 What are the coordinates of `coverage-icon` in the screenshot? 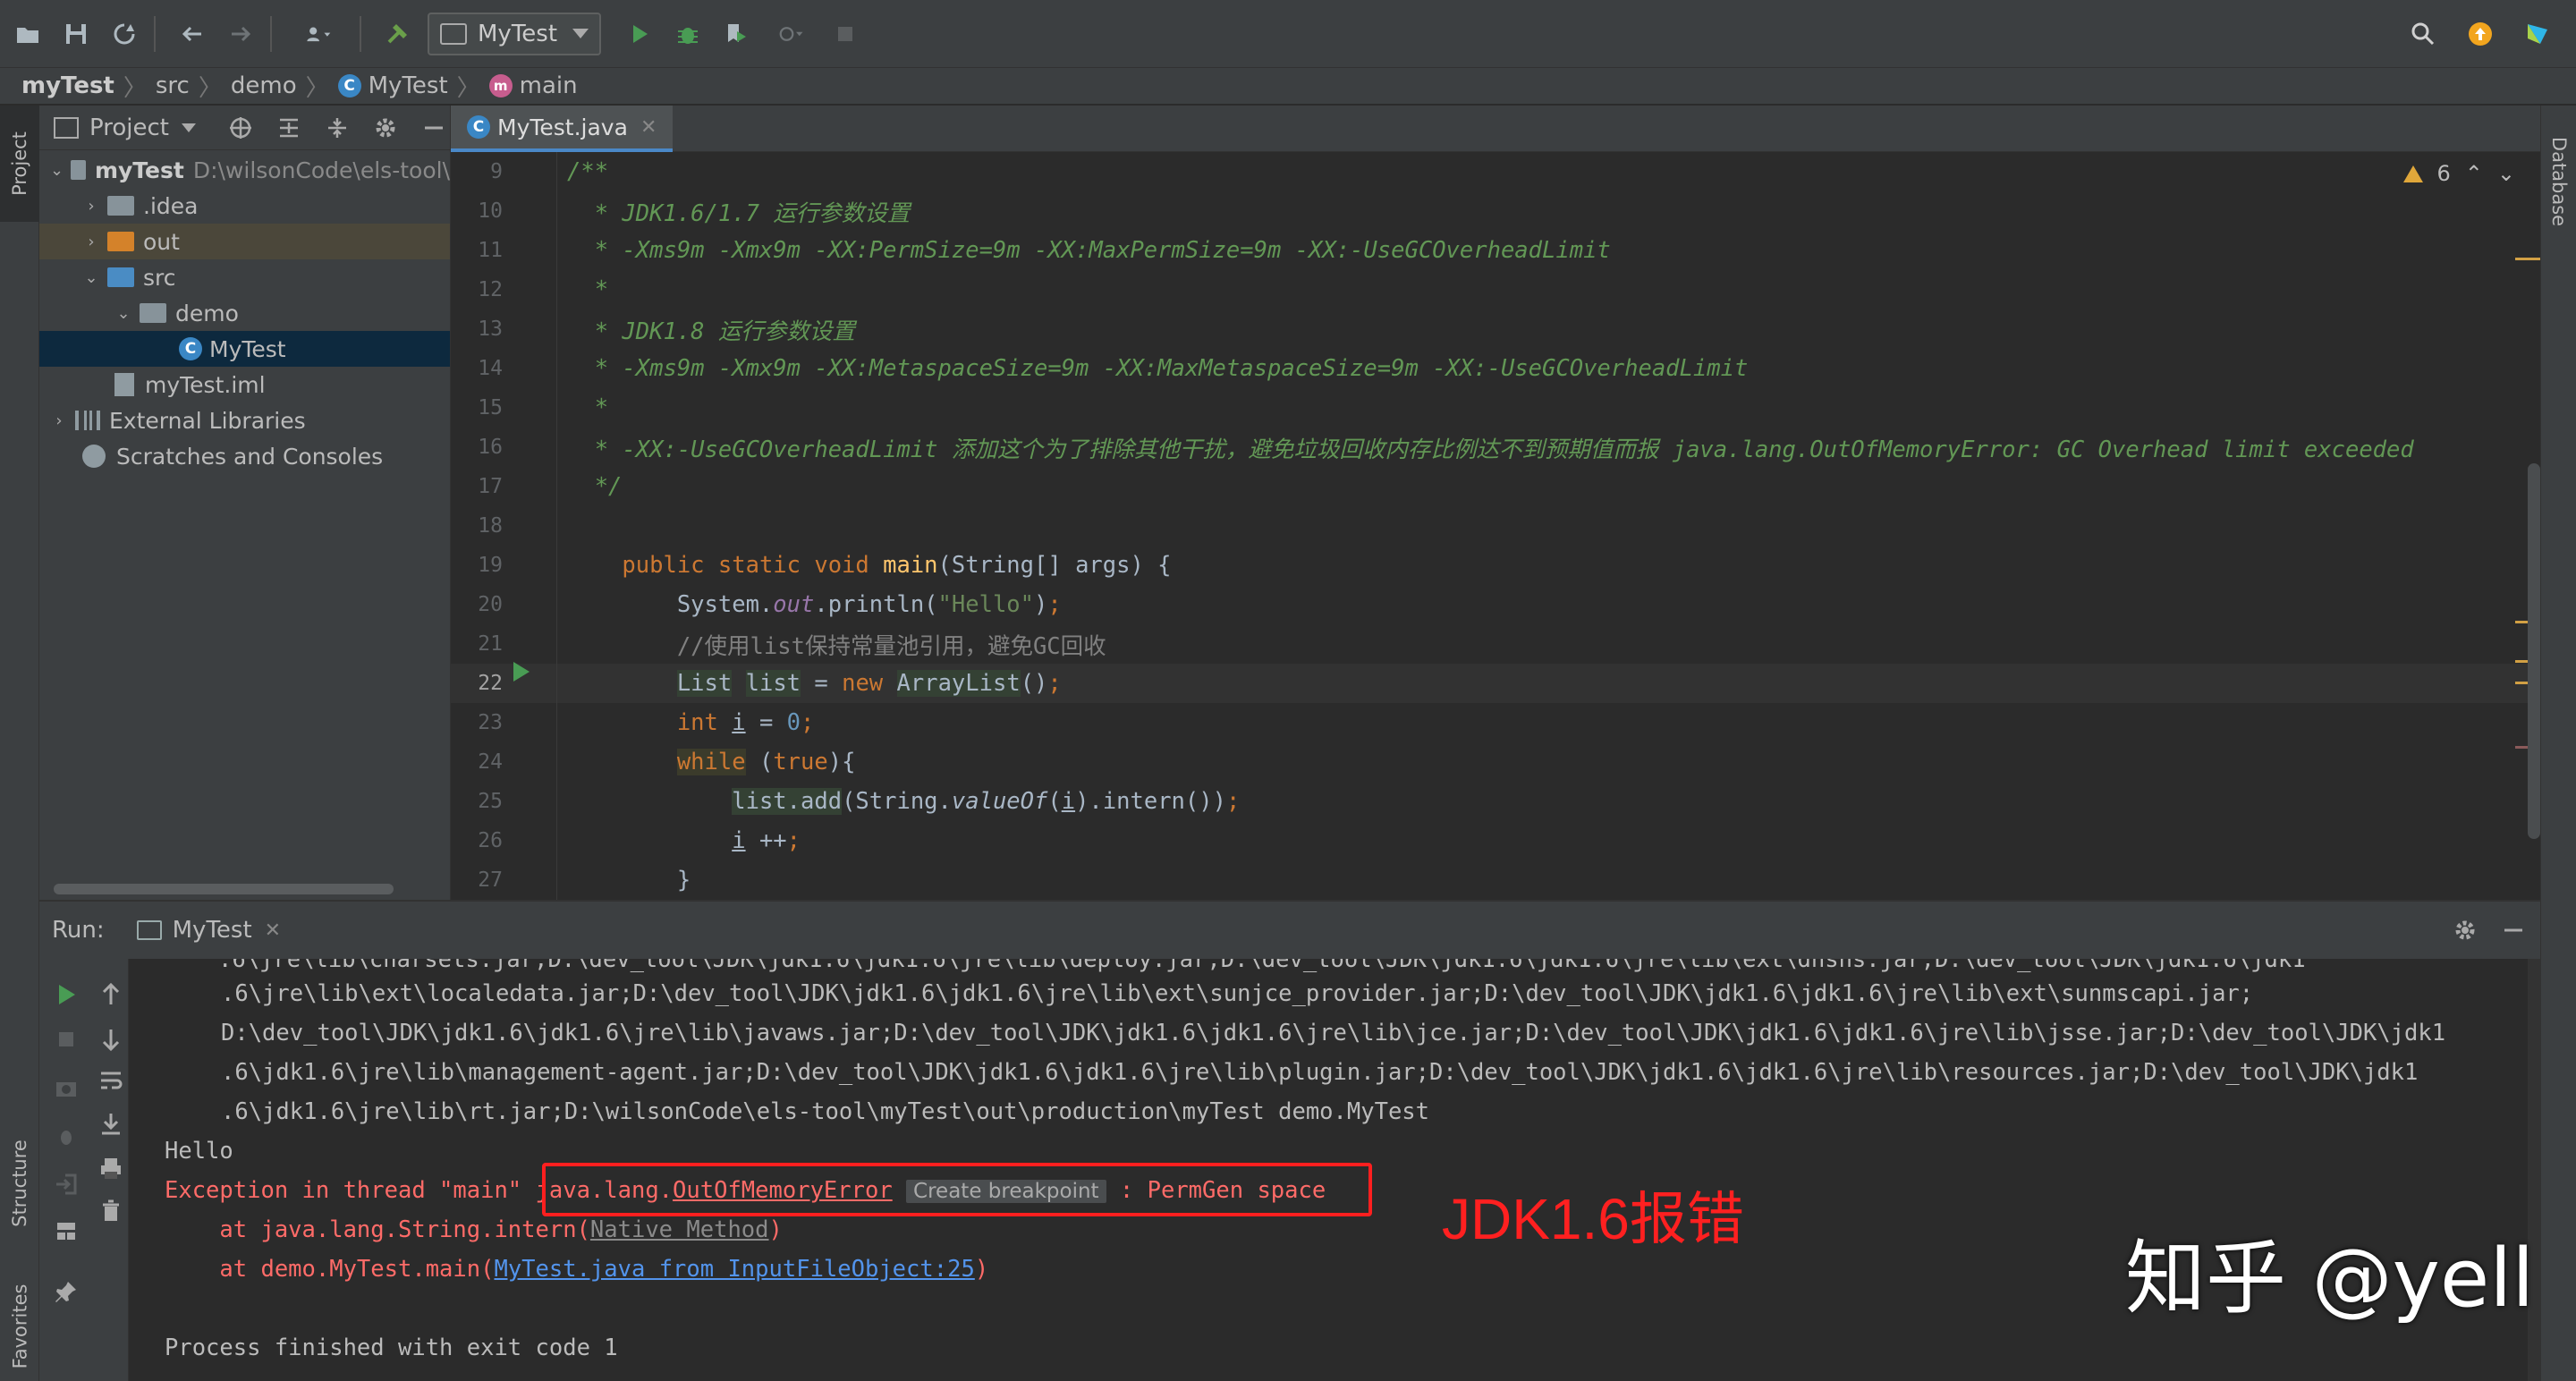 It's located at (736, 34).